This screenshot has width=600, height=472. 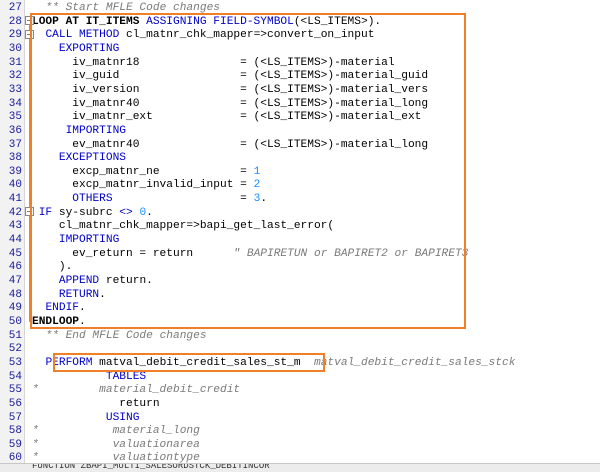 I want to click on code-token: * valuationtype, so click(x=116, y=457).